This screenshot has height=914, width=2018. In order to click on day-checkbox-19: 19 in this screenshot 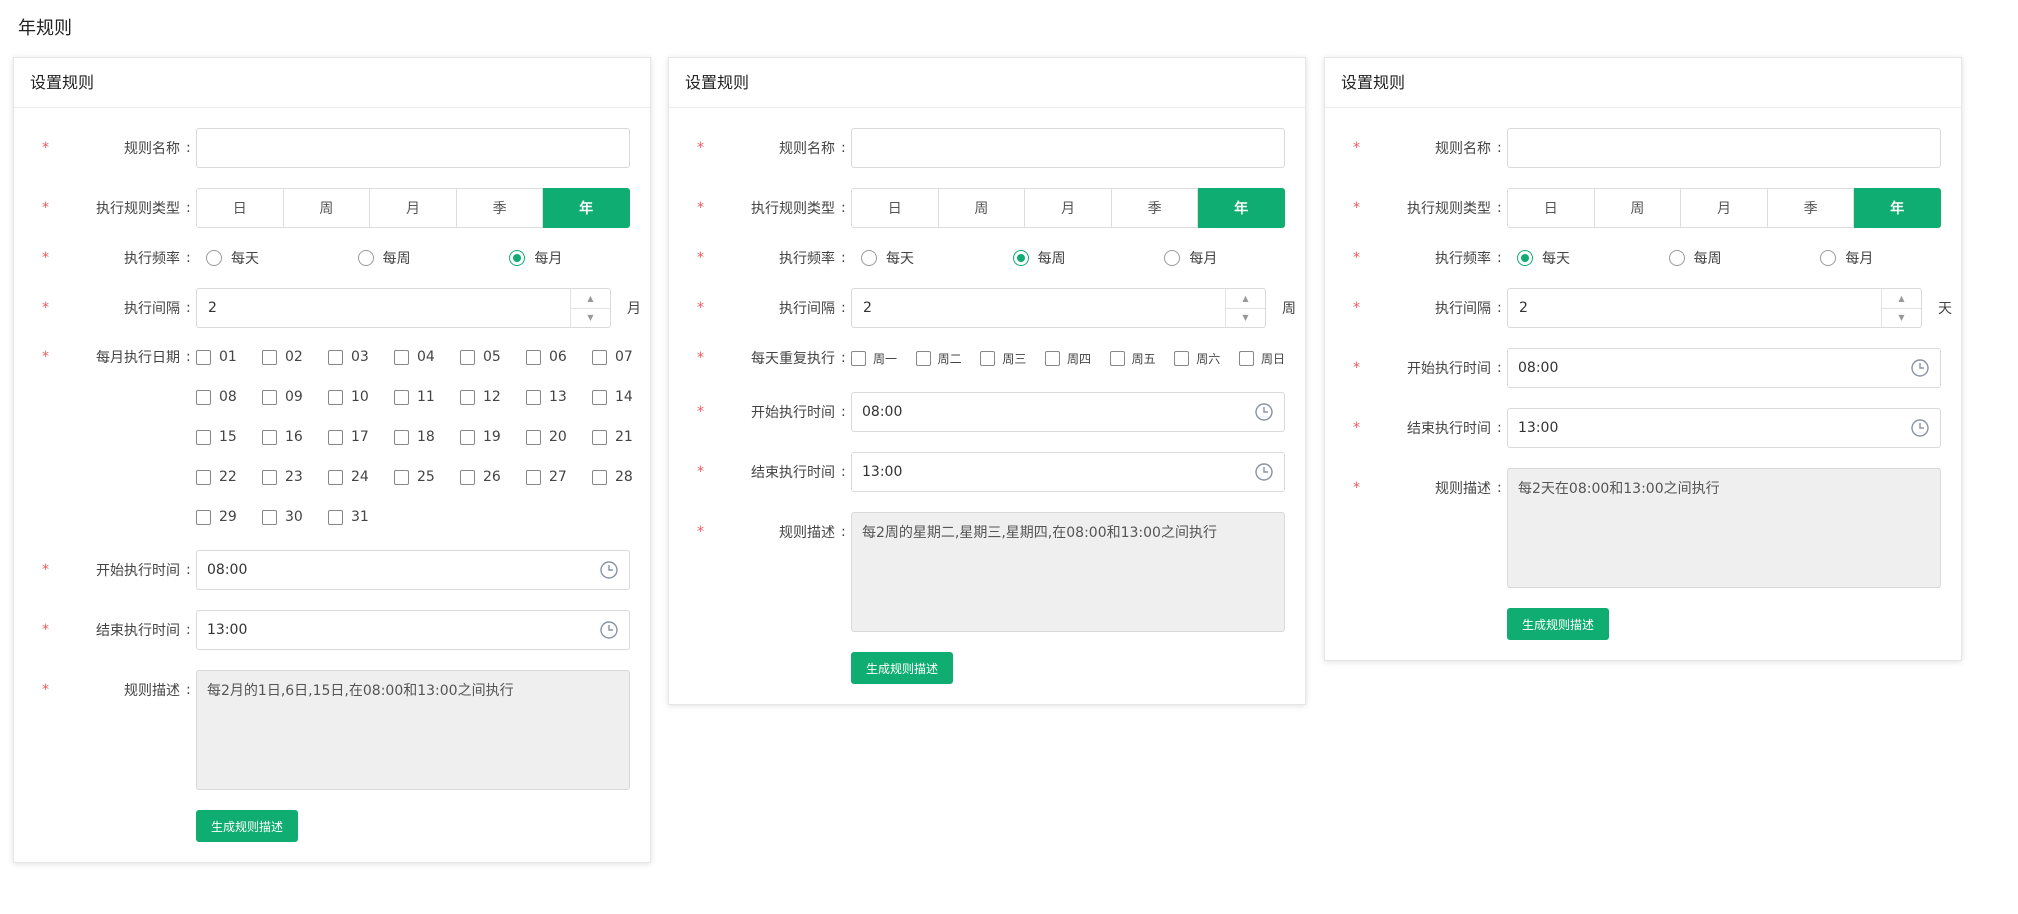, I will do `click(493, 437)`.